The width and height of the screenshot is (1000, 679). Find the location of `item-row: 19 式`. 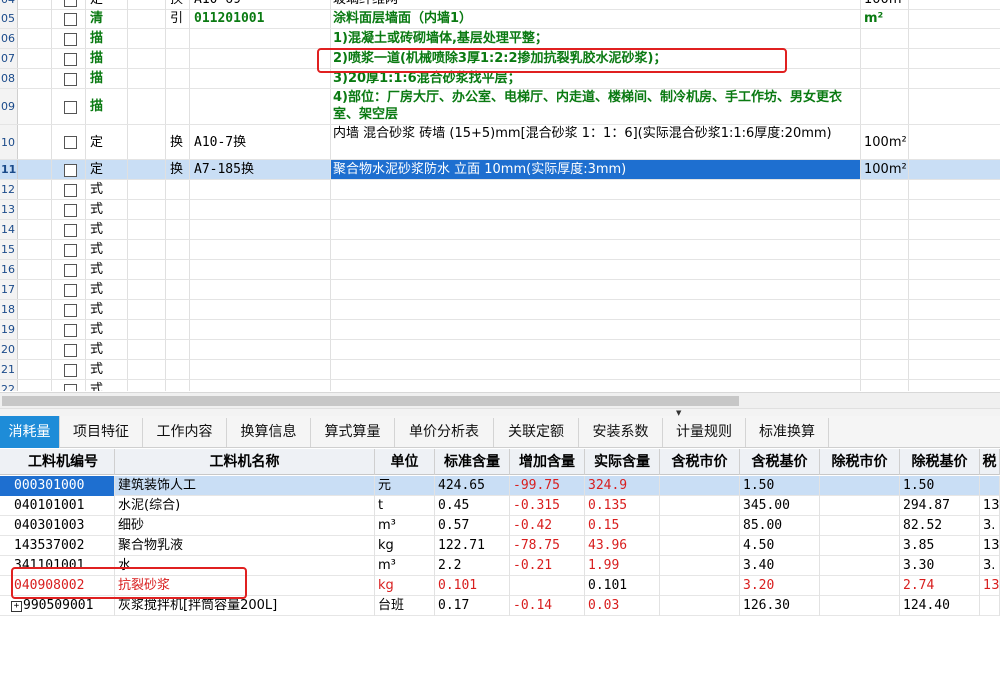

item-row: 19 式 is located at coordinates (500, 330).